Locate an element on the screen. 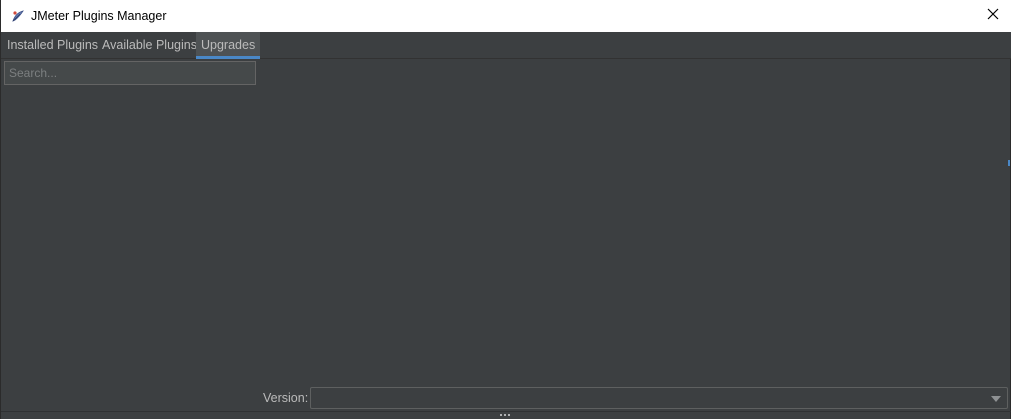  split-pane-divider is located at coordinates (506, 415).